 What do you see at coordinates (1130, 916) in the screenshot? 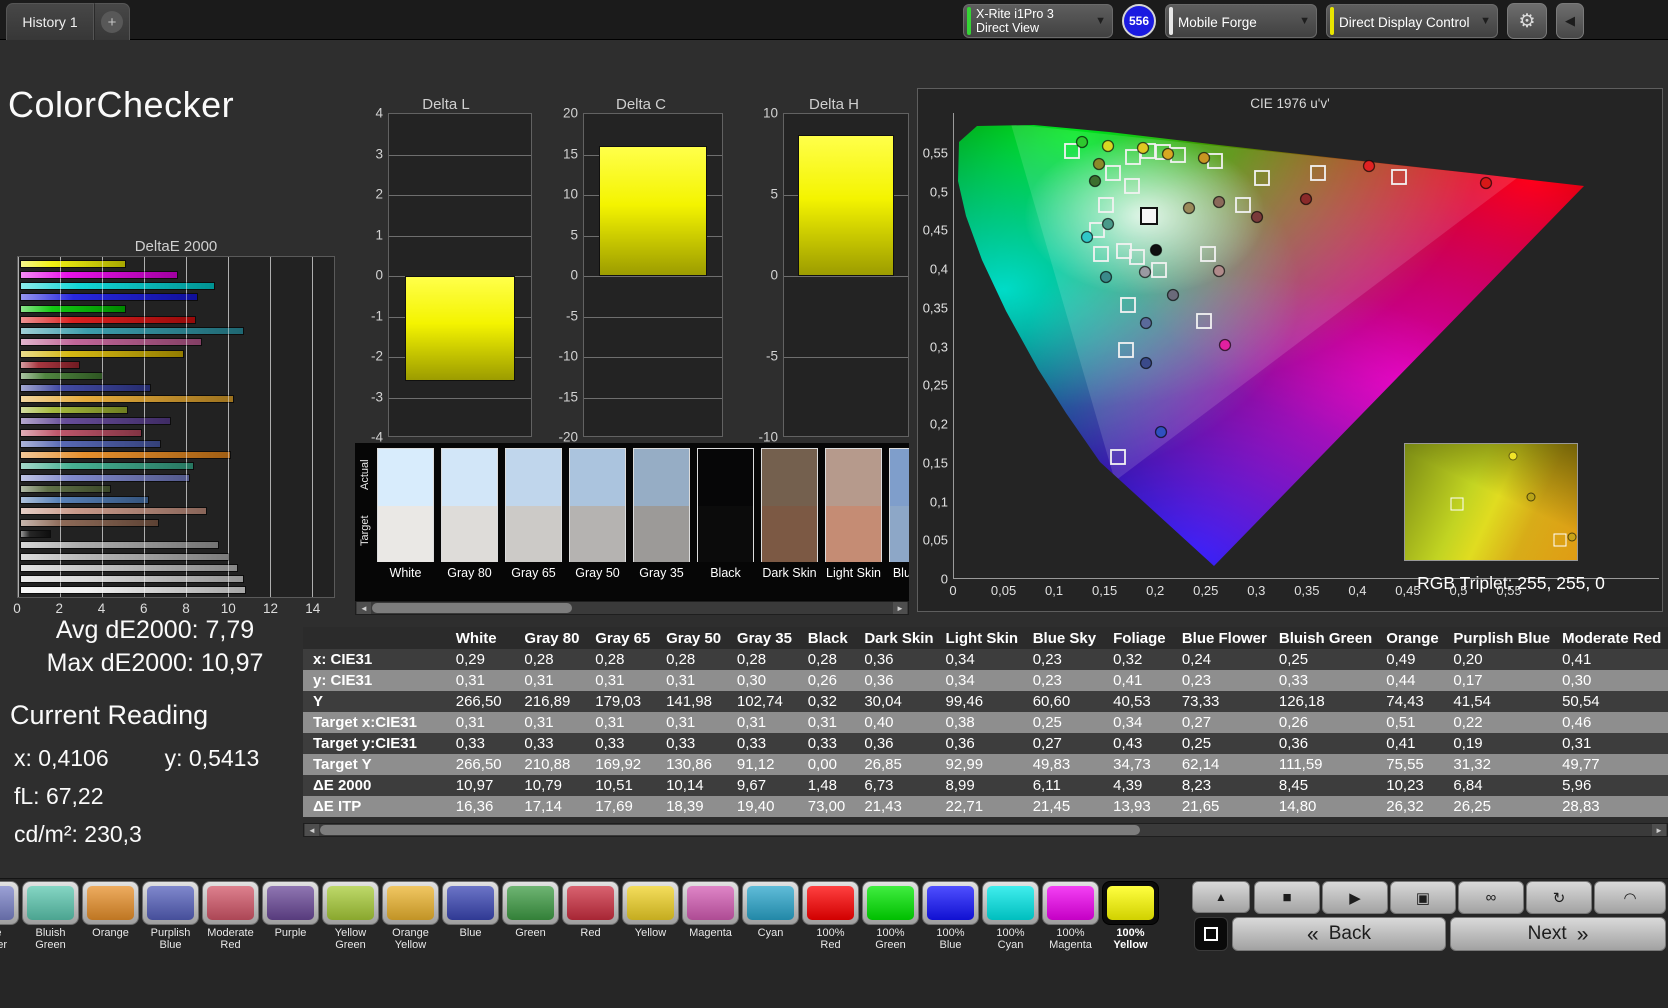
I see `patch-button-100-yellow: 100% Yellow` at bounding box center [1130, 916].